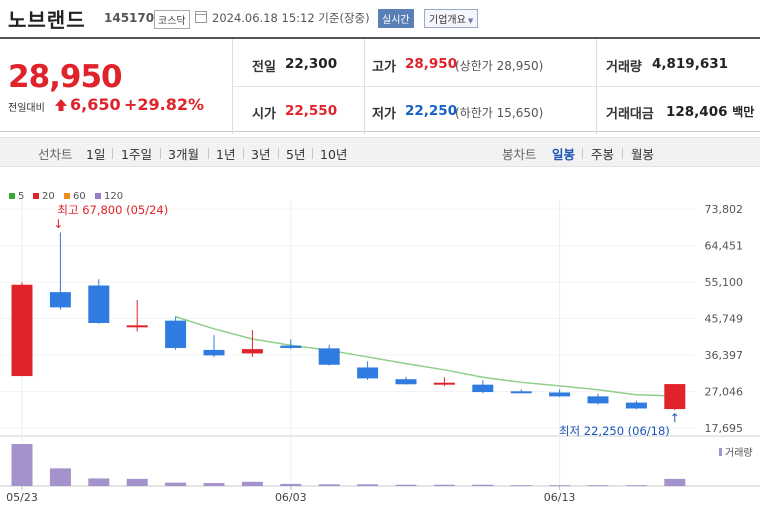 Image resolution: width=760 pixels, height=510 pixels. I want to click on prev-close-label: 전일, so click(264, 67).